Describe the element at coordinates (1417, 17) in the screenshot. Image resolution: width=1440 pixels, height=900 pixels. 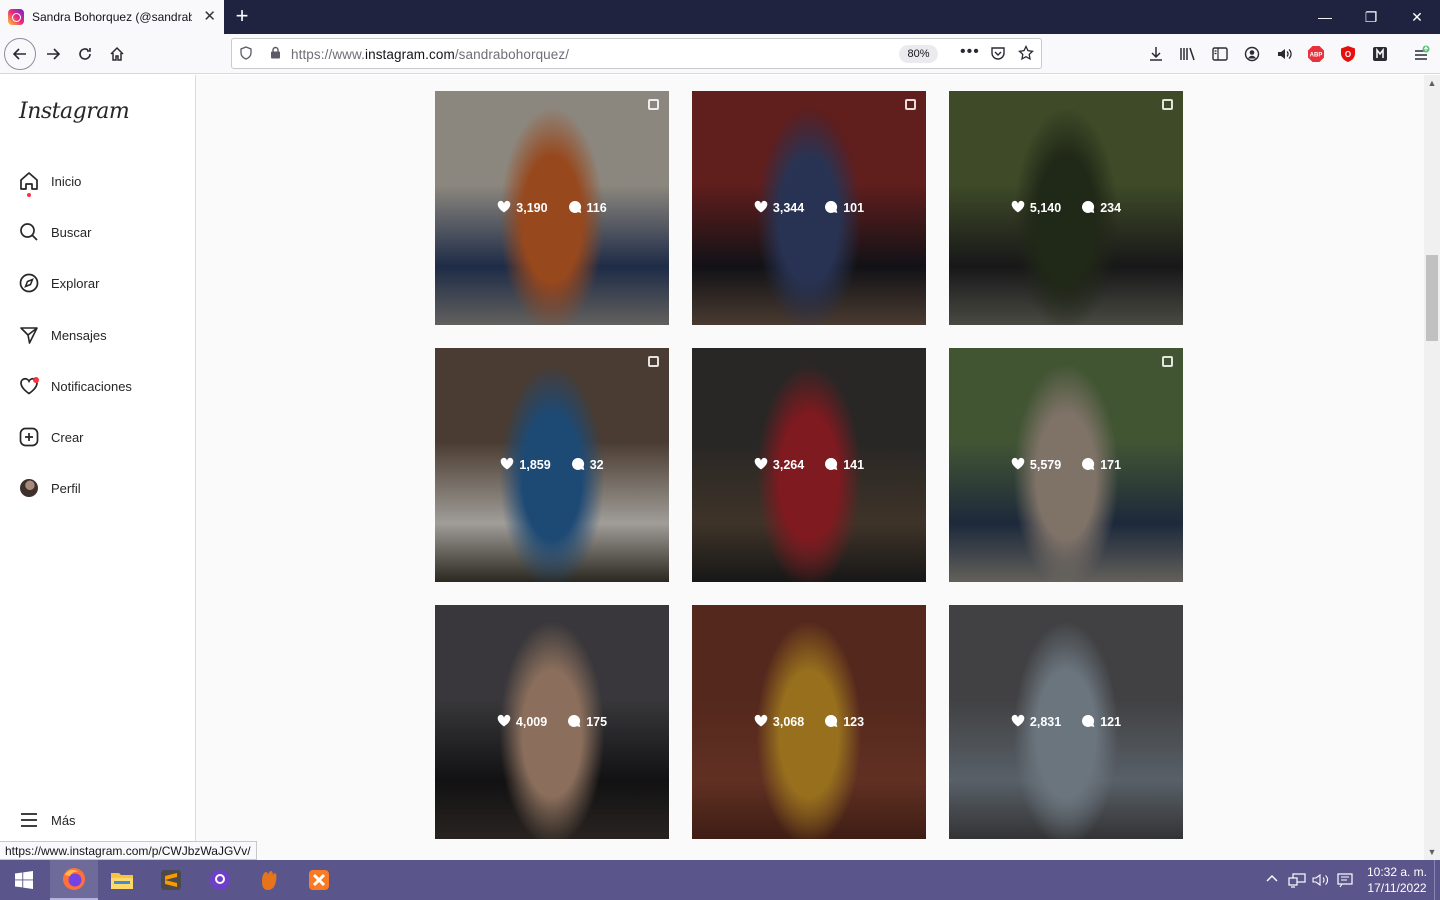
I see `close-window-button: ✕` at that location.